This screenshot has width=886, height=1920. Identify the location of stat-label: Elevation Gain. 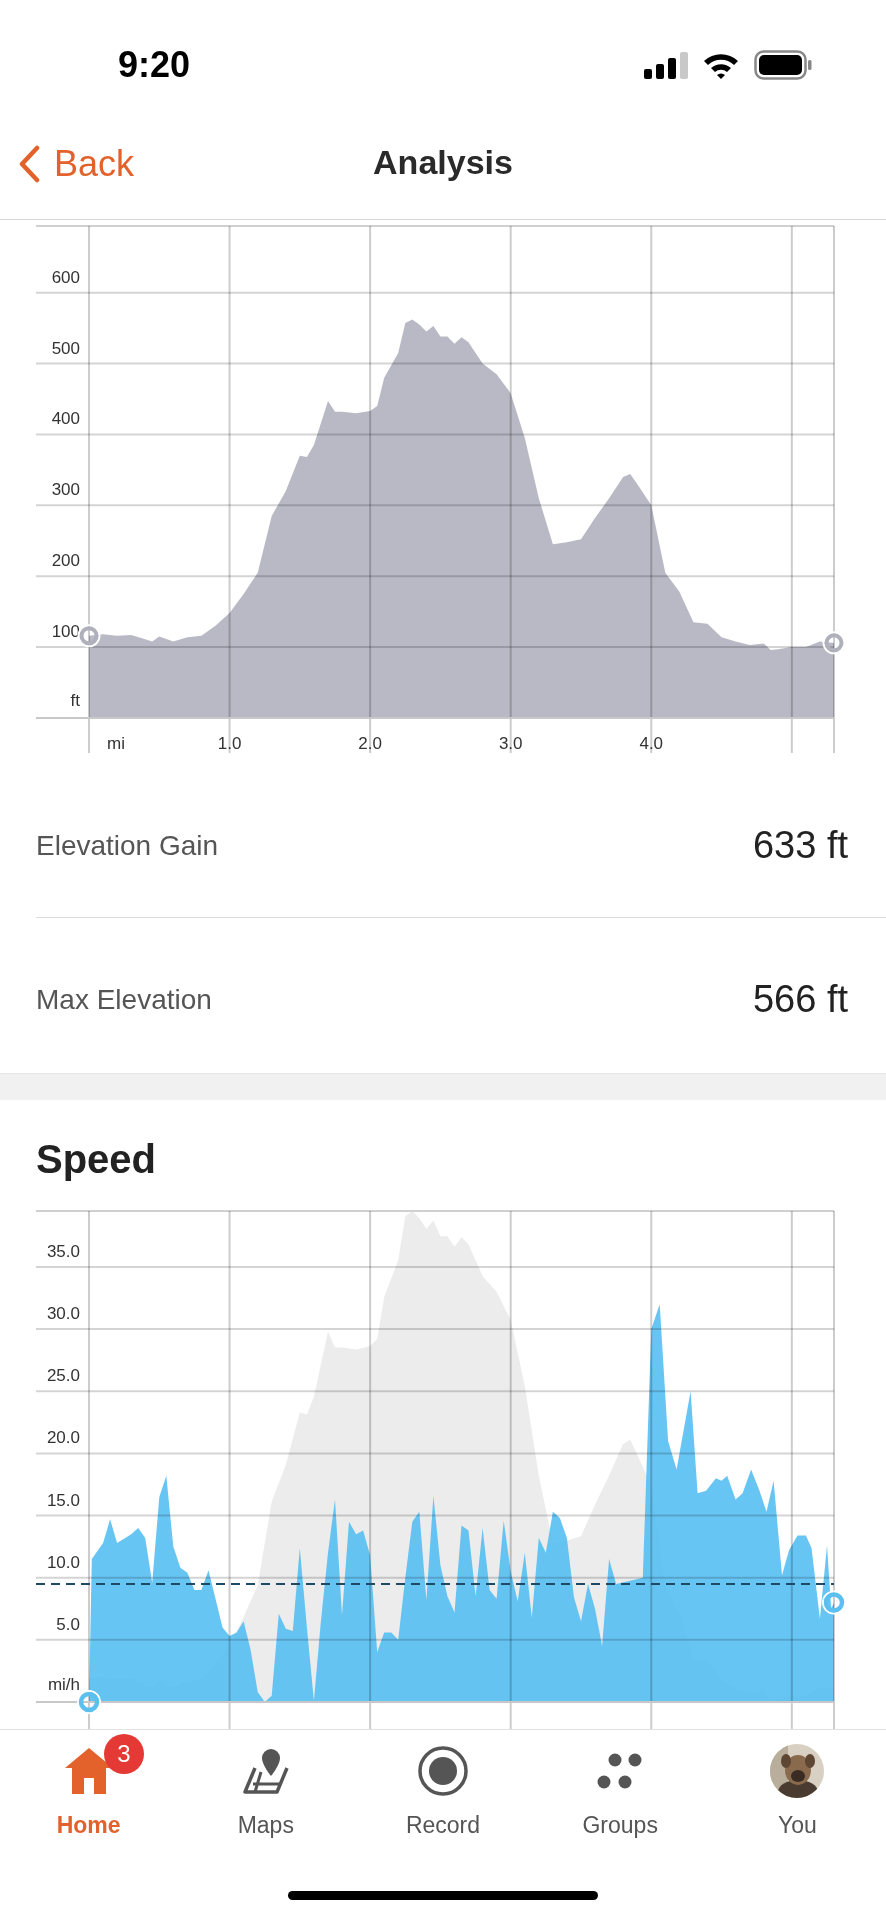
(127, 845).